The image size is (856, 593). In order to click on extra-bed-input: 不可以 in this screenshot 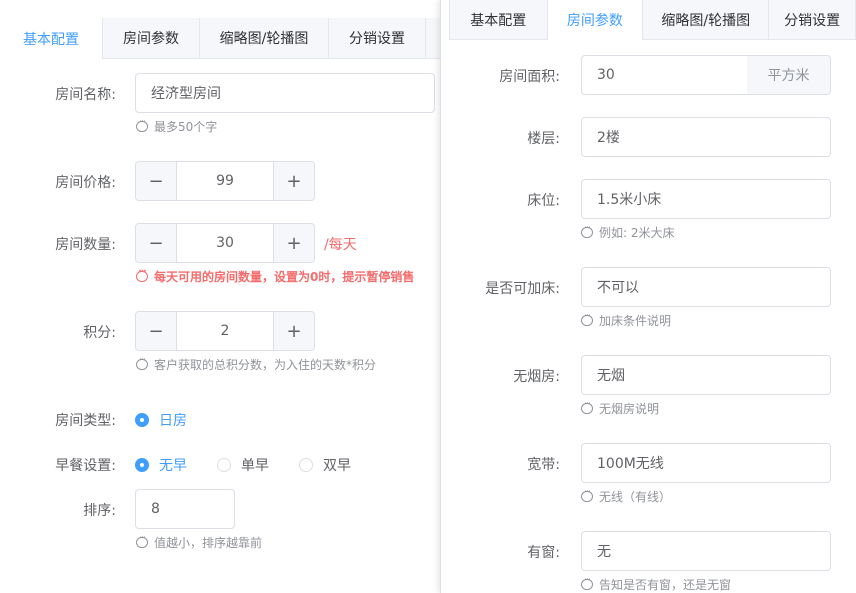, I will do `click(706, 287)`.